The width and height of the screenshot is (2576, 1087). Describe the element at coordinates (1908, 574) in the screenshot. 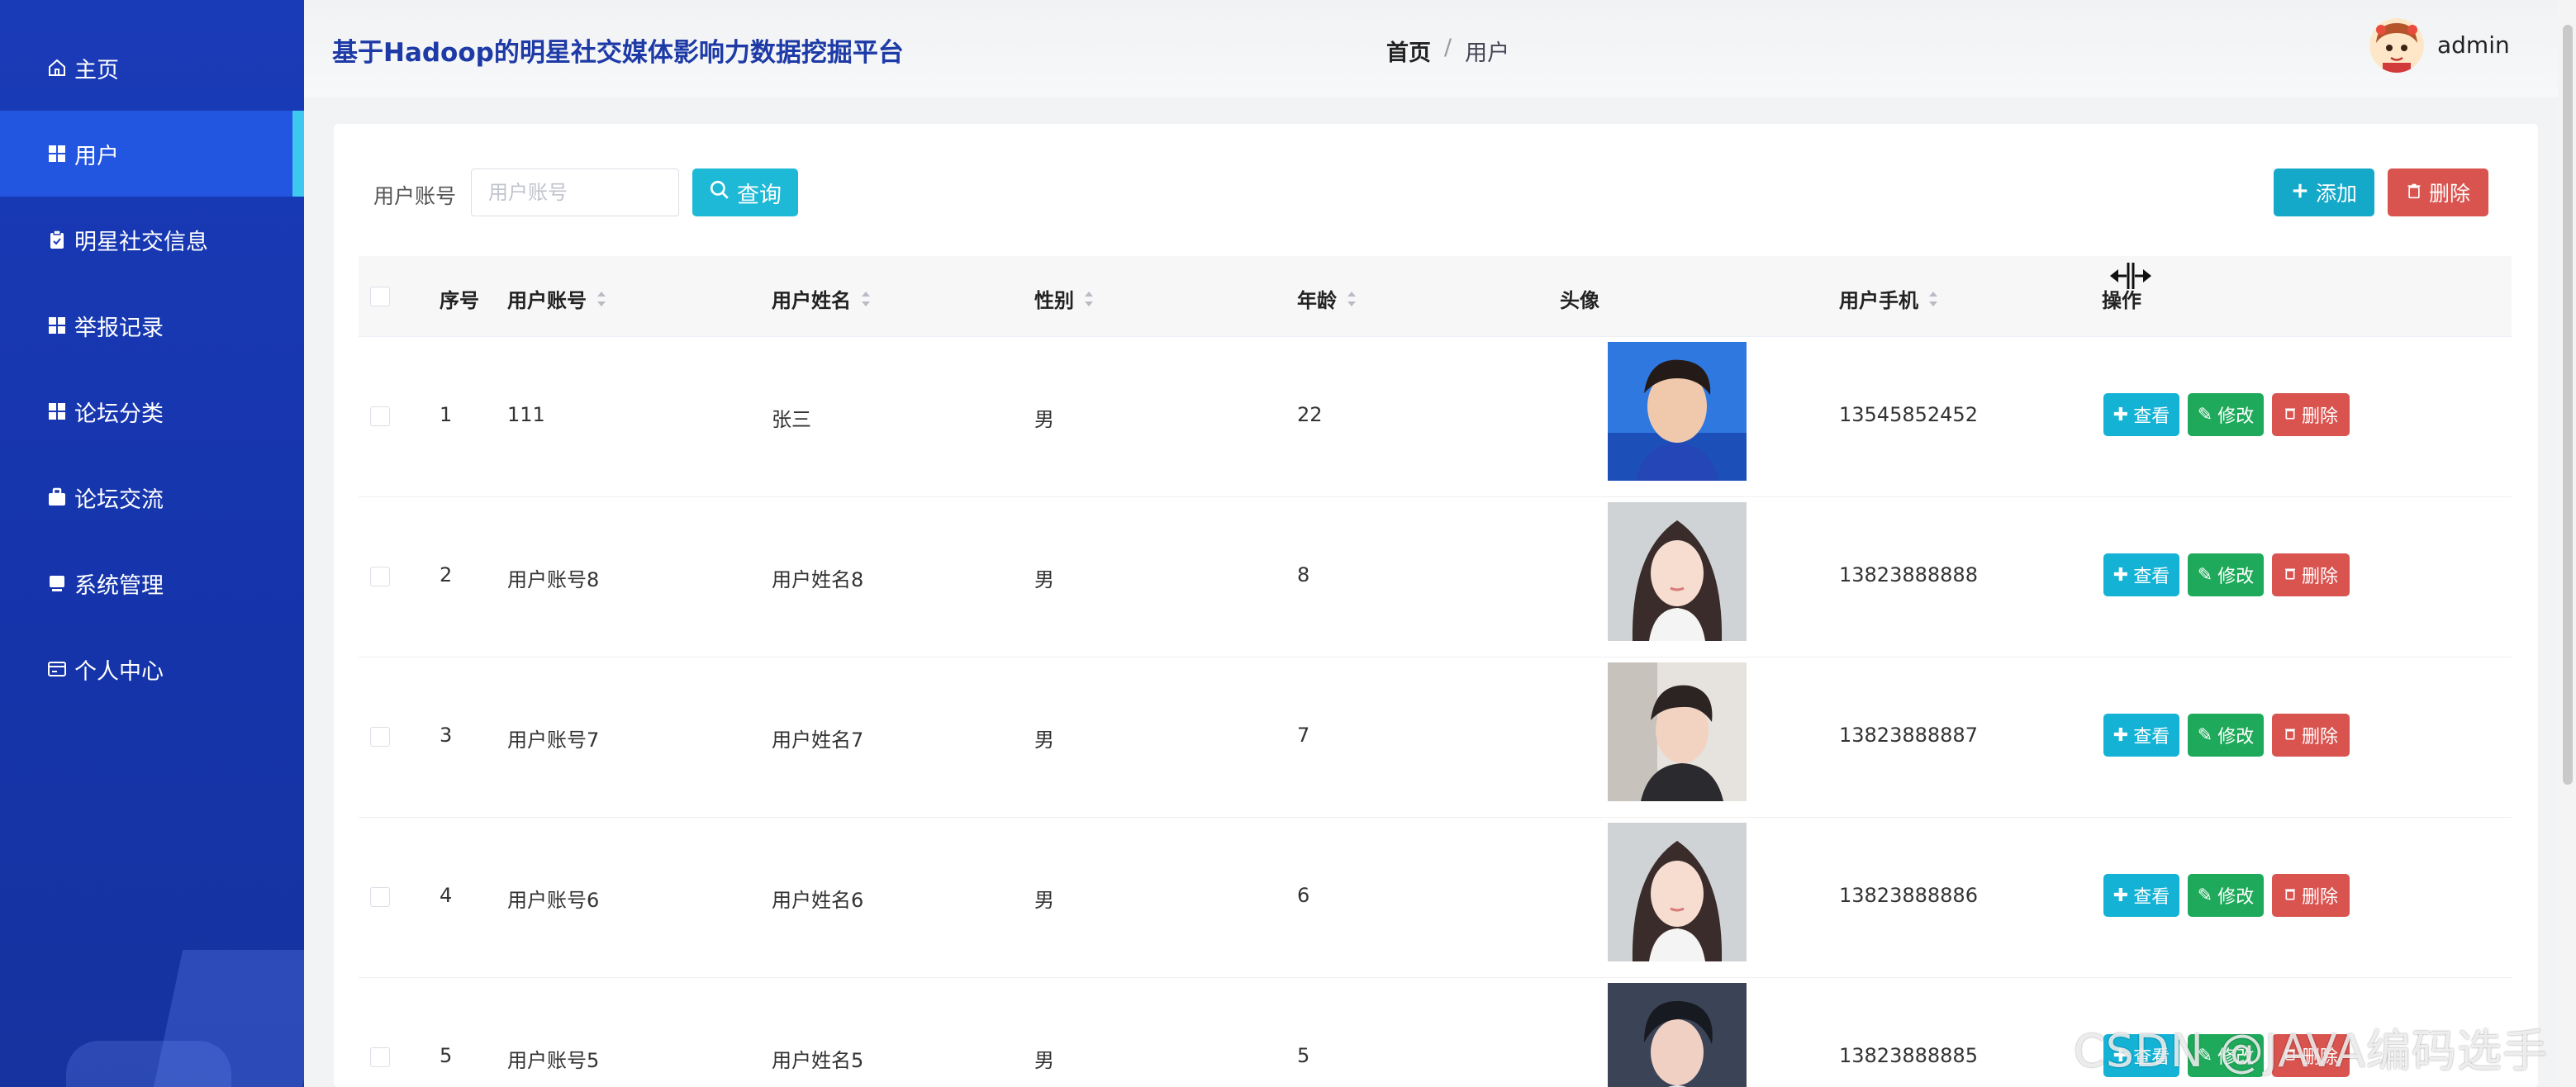

I see `cell-phone: 13823888888` at that location.